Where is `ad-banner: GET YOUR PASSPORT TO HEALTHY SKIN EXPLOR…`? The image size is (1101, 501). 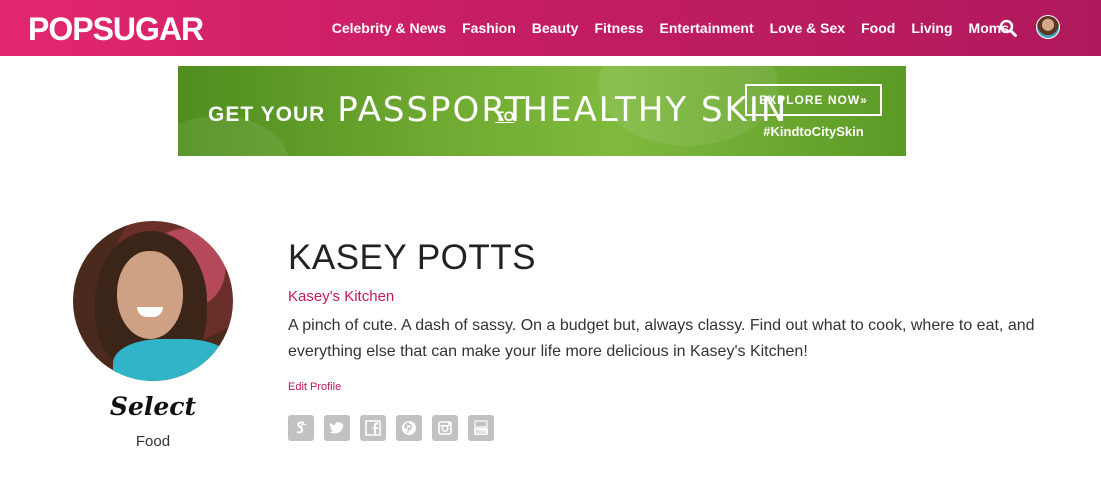
ad-banner: GET YOUR PASSPORT TO HEALTHY SKIN EXPLOR… is located at coordinates (542, 111).